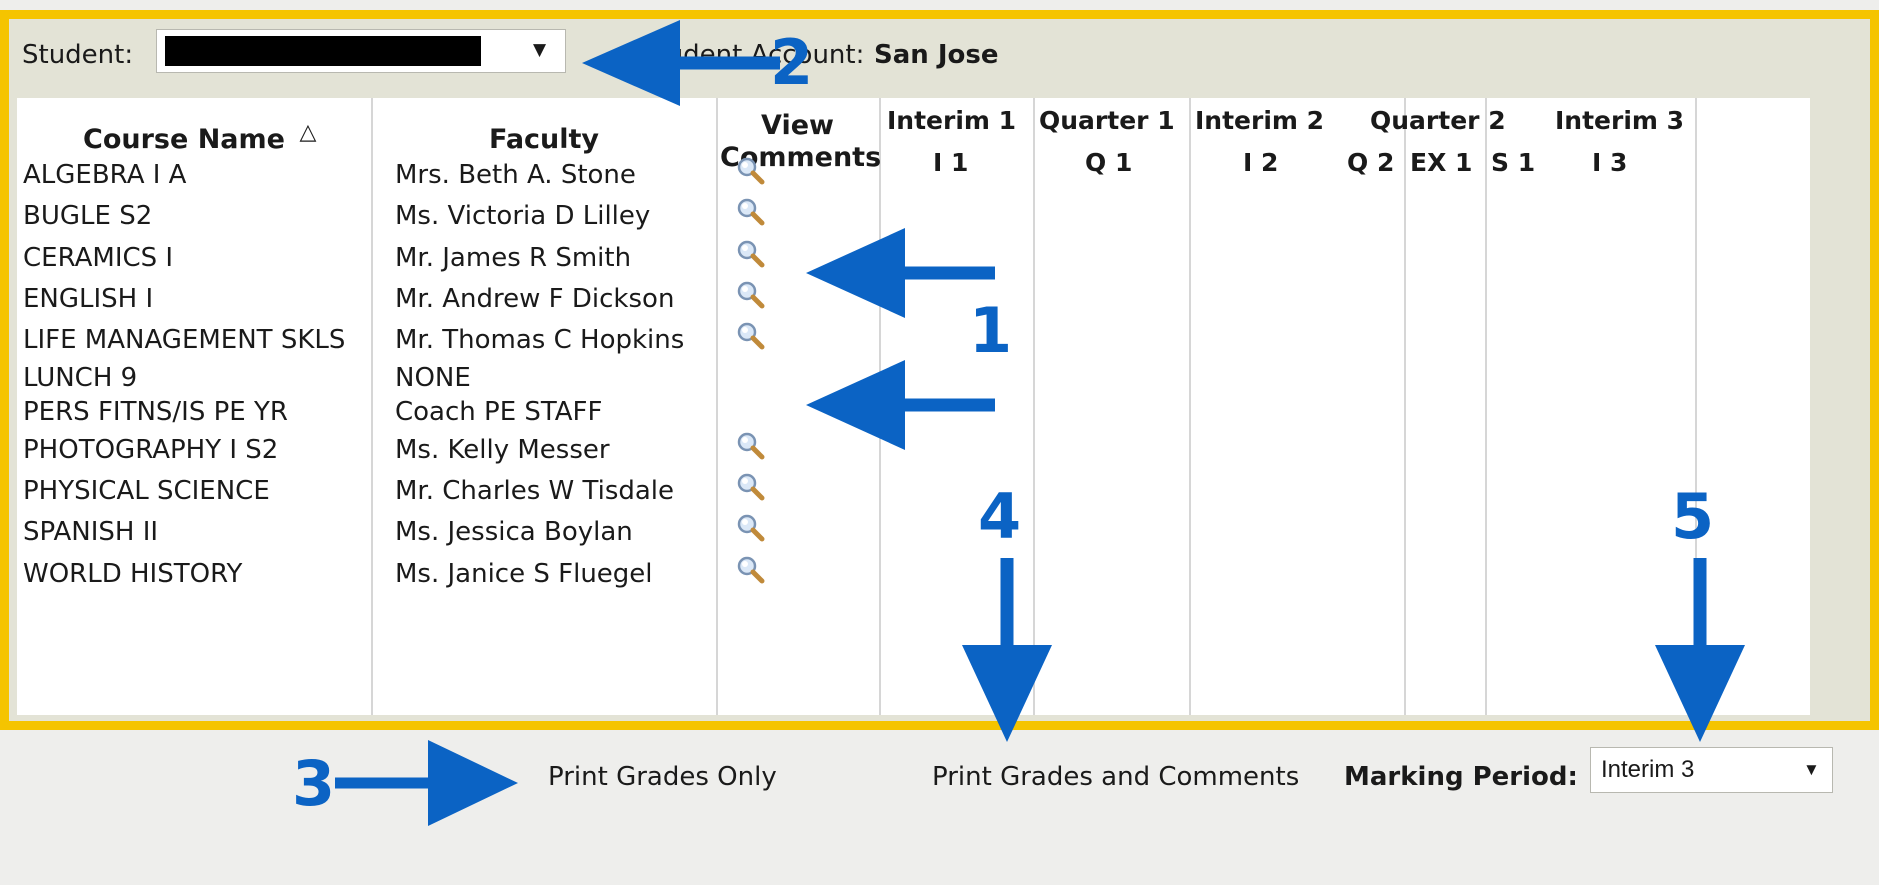 Image resolution: width=1879 pixels, height=885 pixels. Describe the element at coordinates (991, 330) in the screenshot. I see `annotation-1: 1` at that location.